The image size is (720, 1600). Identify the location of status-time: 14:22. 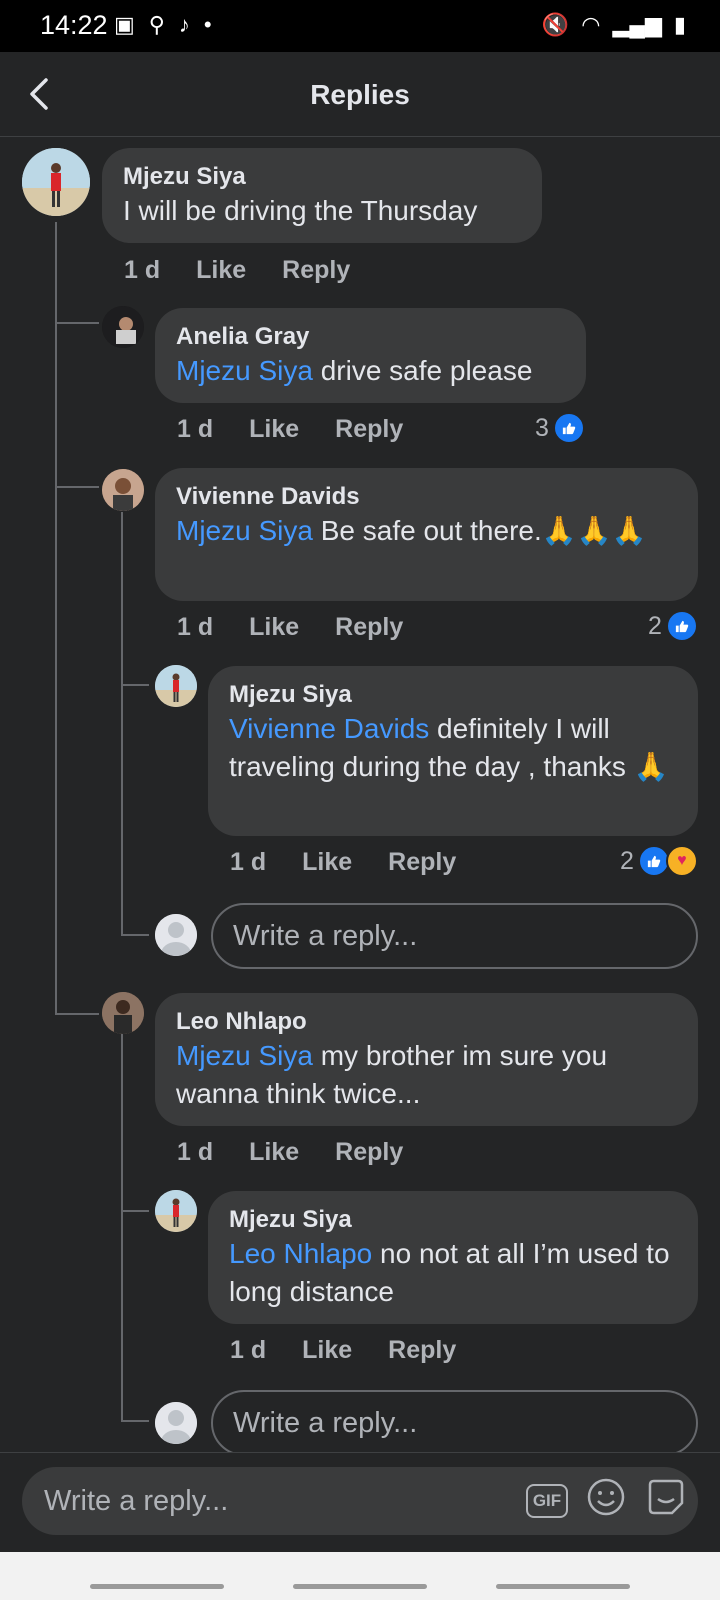
(74, 25).